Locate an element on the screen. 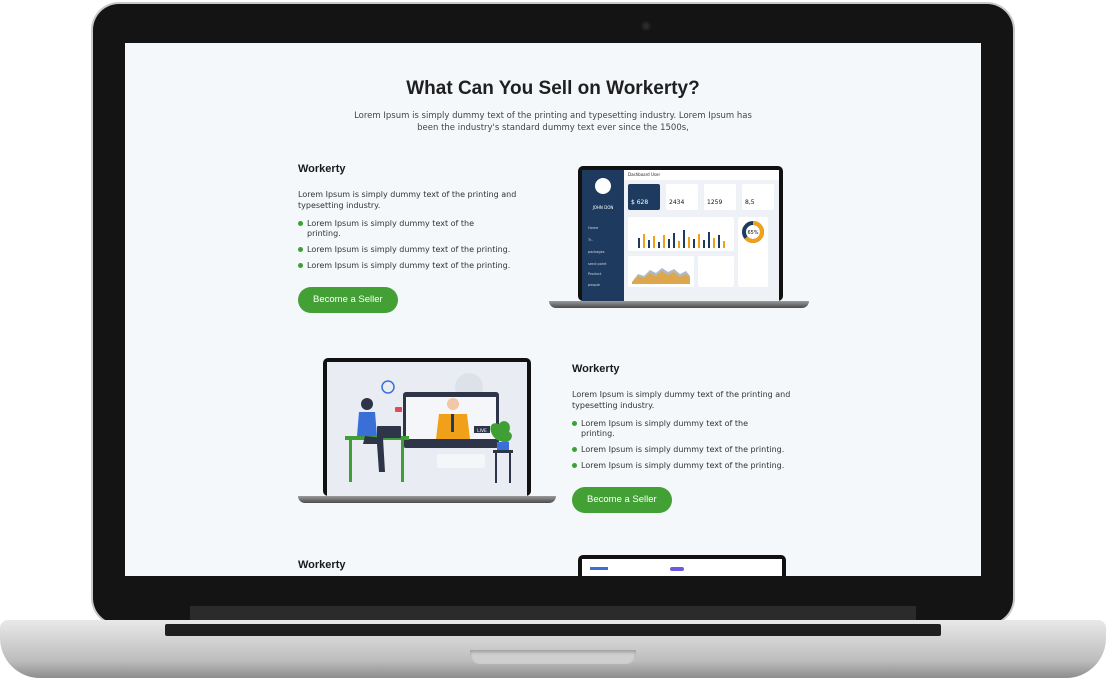 This screenshot has width=1106, height=685. area-chart-icon is located at coordinates (661, 276).